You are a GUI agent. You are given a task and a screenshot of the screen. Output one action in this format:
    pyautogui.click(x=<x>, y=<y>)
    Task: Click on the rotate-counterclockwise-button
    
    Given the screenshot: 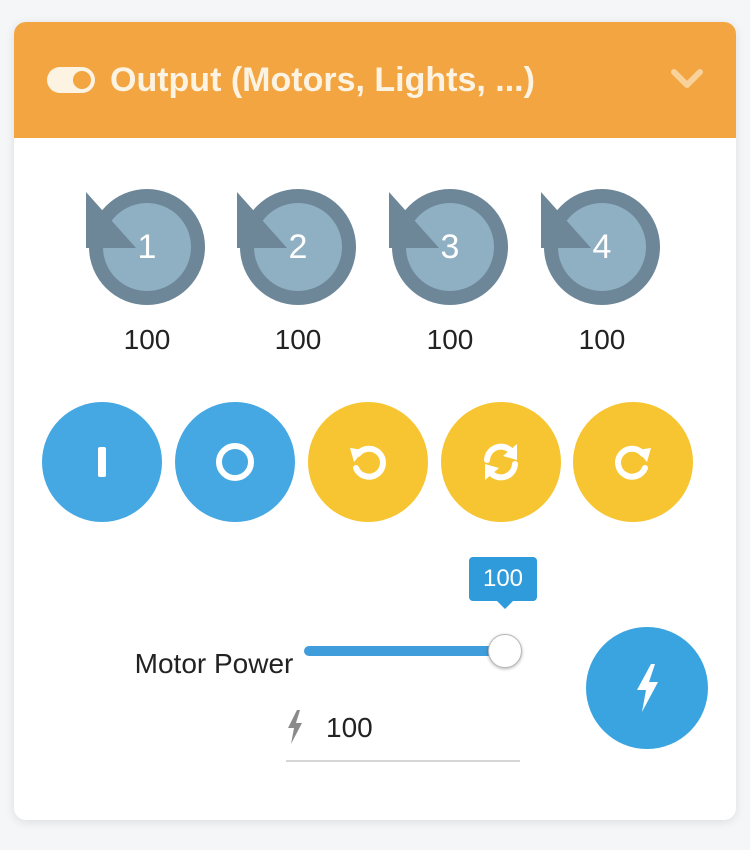 What is the action you would take?
    pyautogui.click(x=368, y=462)
    